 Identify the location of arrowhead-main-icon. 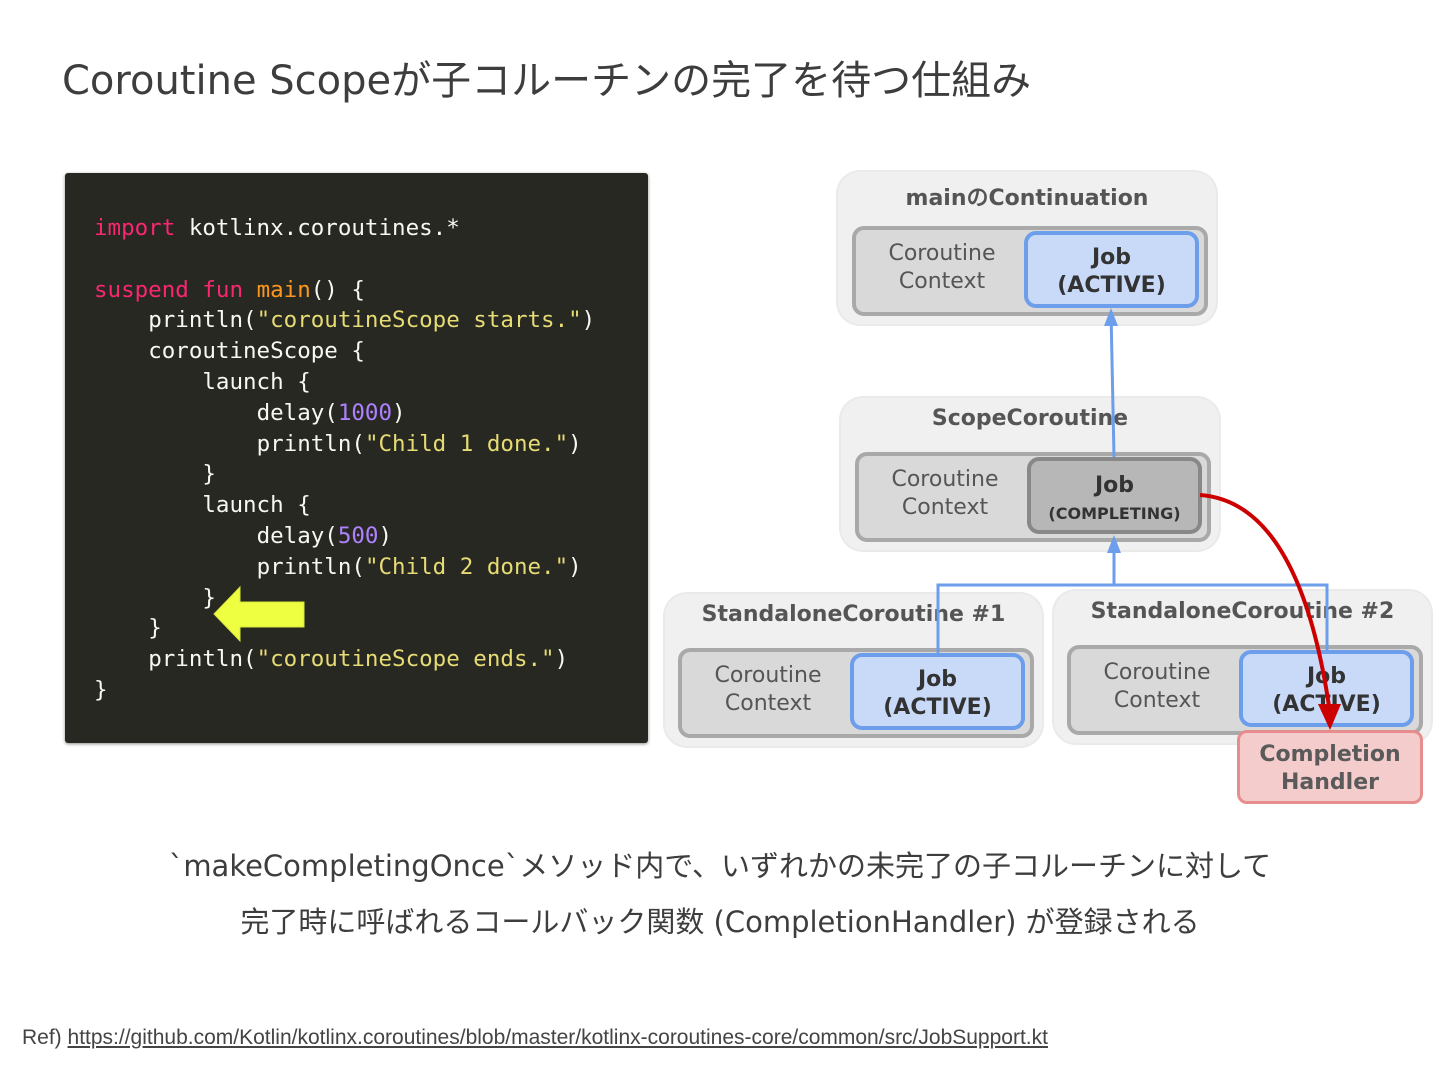
(1111, 317).